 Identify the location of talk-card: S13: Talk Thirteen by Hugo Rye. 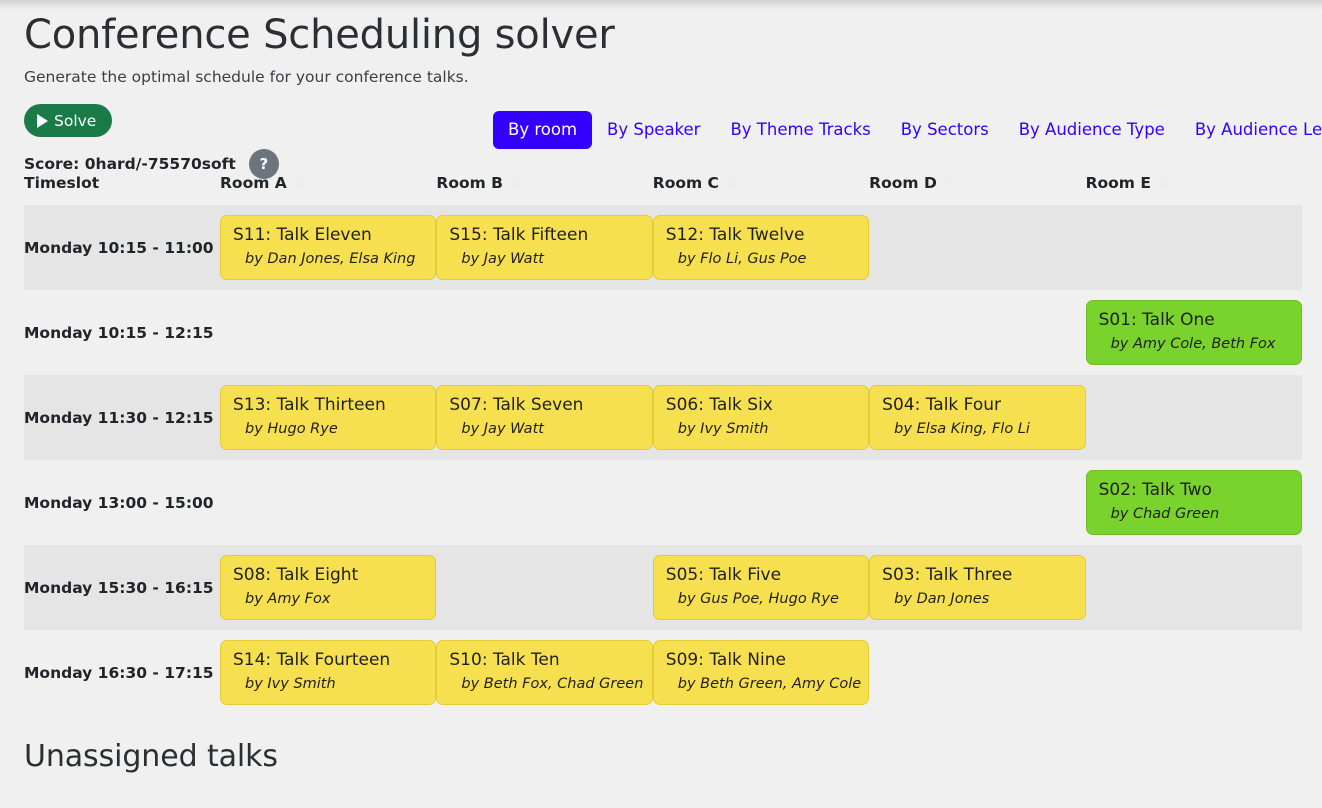
(328, 417).